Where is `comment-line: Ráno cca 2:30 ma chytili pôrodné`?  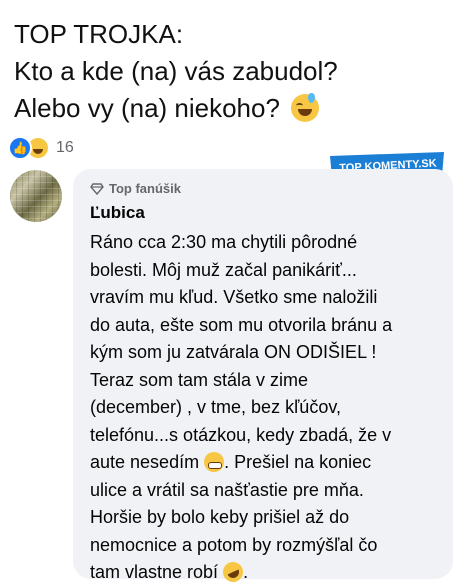 comment-line: Ráno cca 2:30 ma chytili pôrodné is located at coordinates (224, 242).